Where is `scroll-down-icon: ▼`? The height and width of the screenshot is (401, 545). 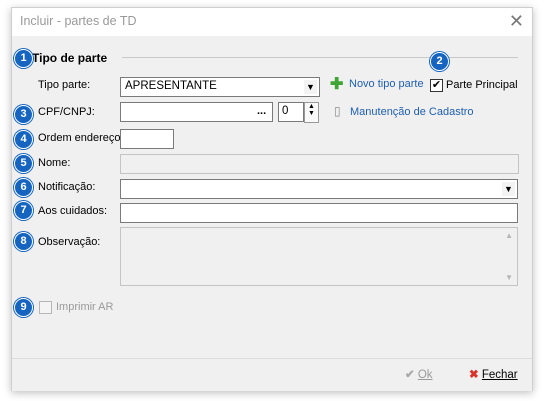
scroll-down-icon: ▼ is located at coordinates (509, 277).